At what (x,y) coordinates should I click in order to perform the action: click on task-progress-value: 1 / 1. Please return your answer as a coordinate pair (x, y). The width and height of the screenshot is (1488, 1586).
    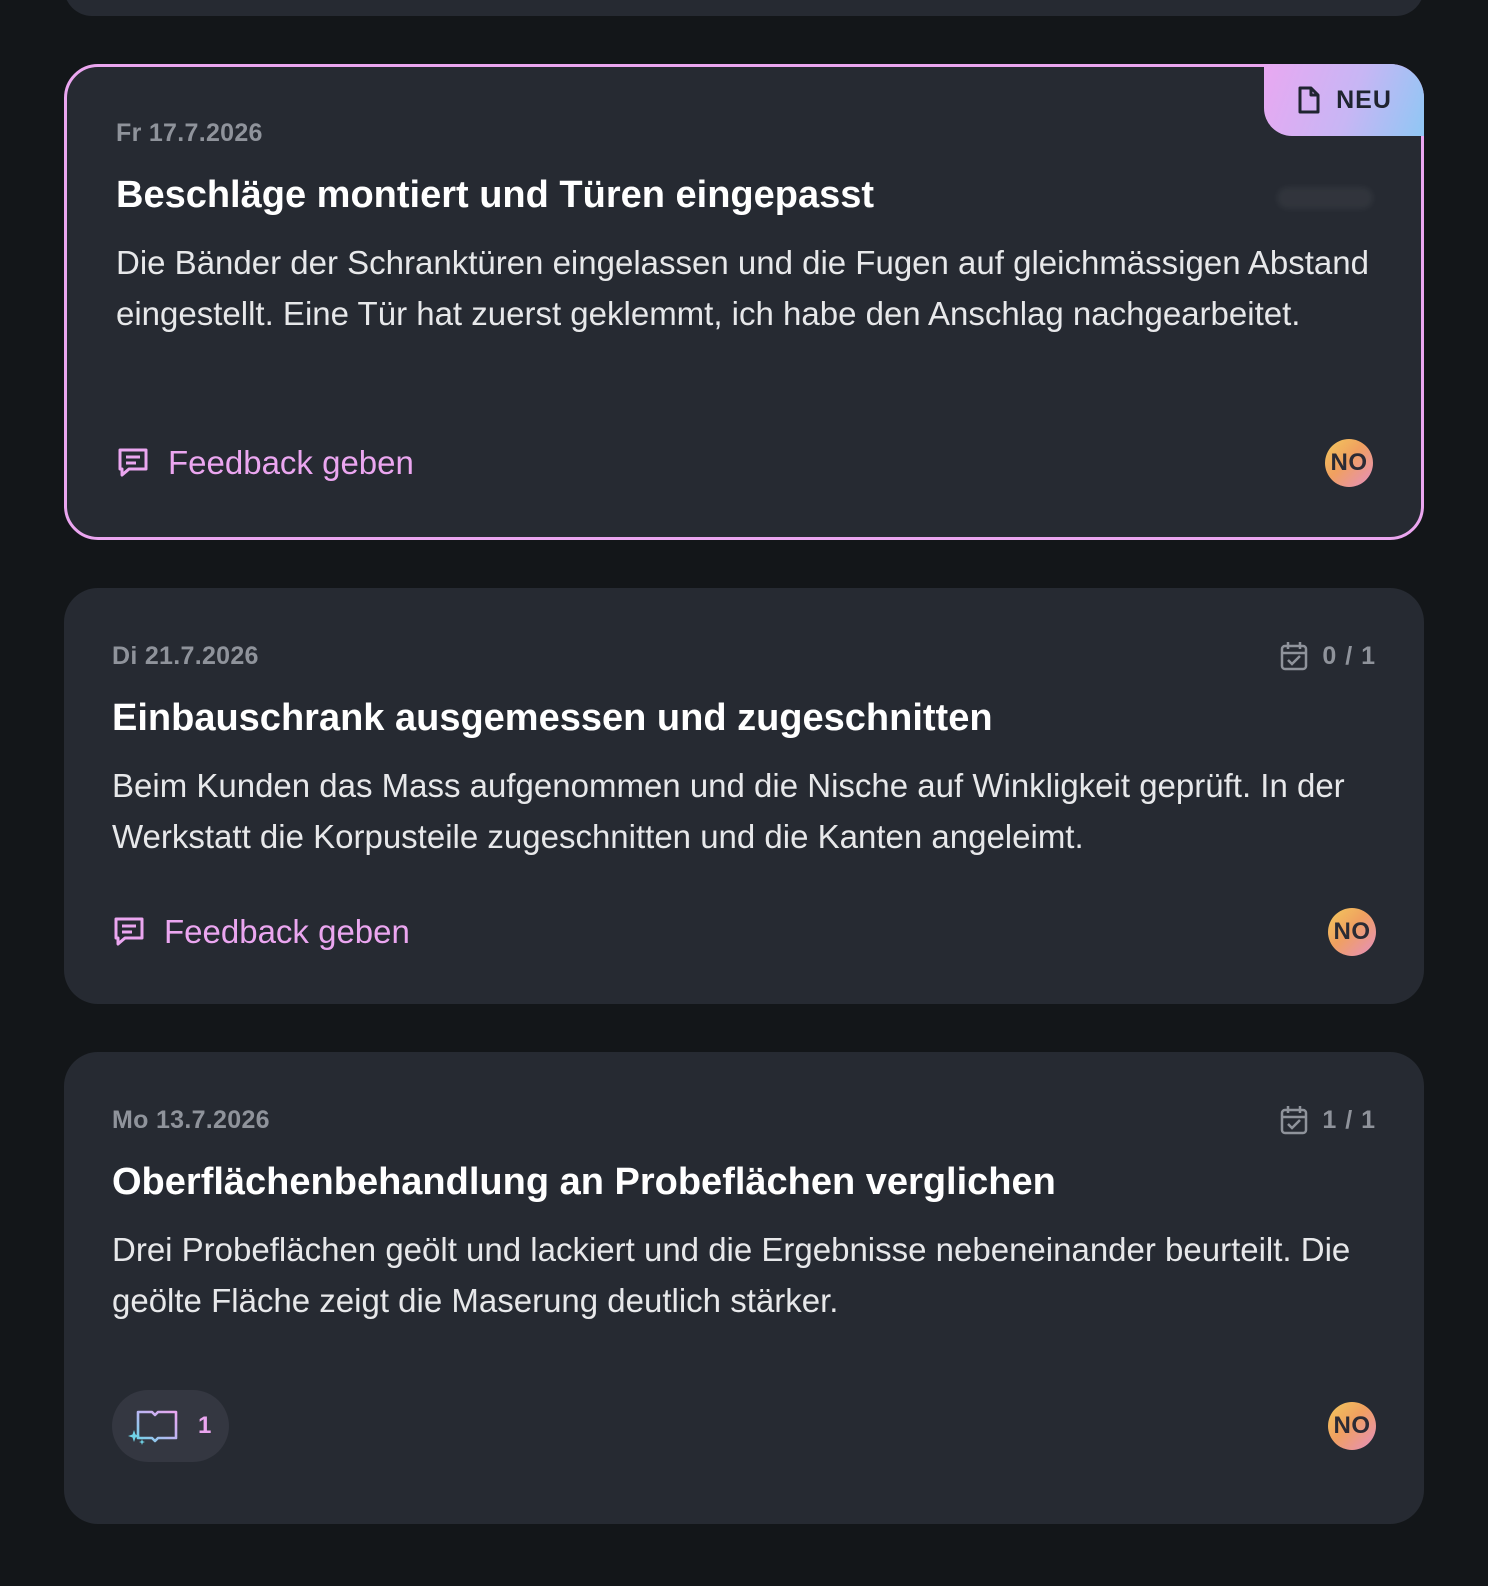
    Looking at the image, I should click on (1349, 1119).